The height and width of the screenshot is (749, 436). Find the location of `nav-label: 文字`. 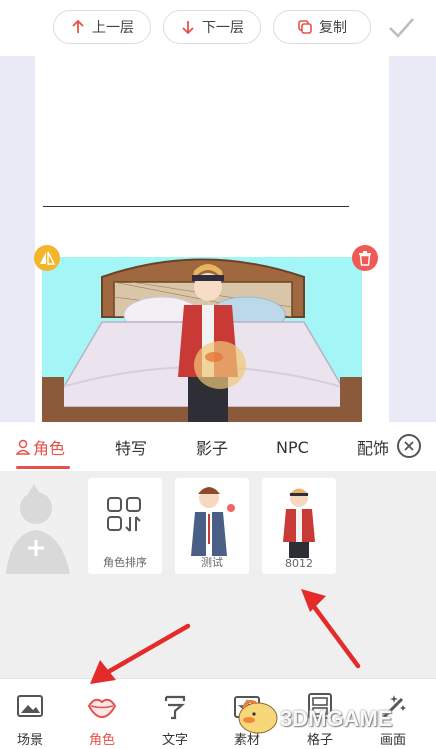

nav-label: 文字 is located at coordinates (174, 740).